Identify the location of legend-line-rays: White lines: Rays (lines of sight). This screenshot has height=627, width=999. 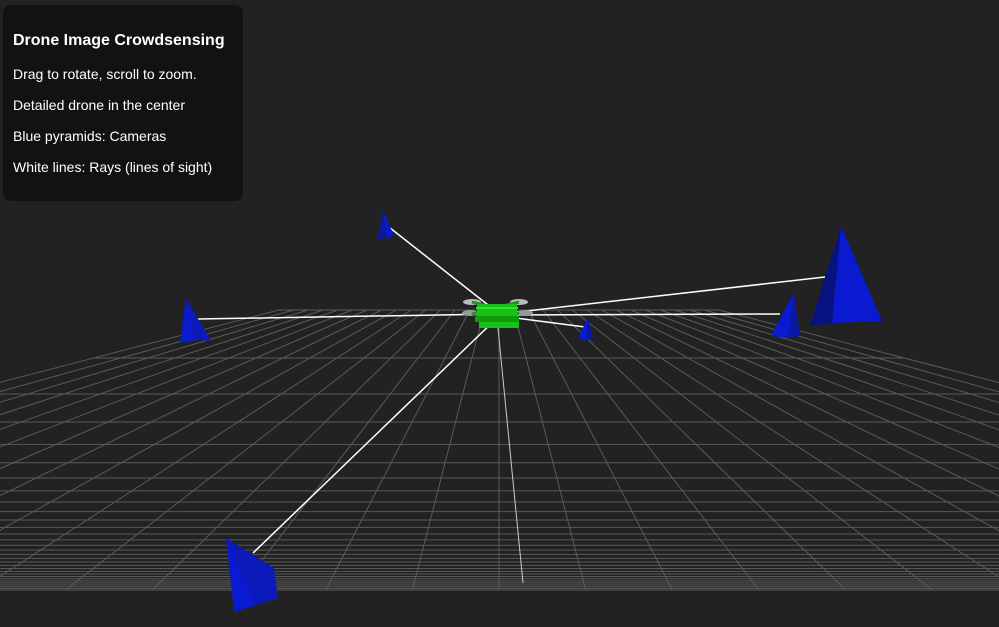
(113, 167).